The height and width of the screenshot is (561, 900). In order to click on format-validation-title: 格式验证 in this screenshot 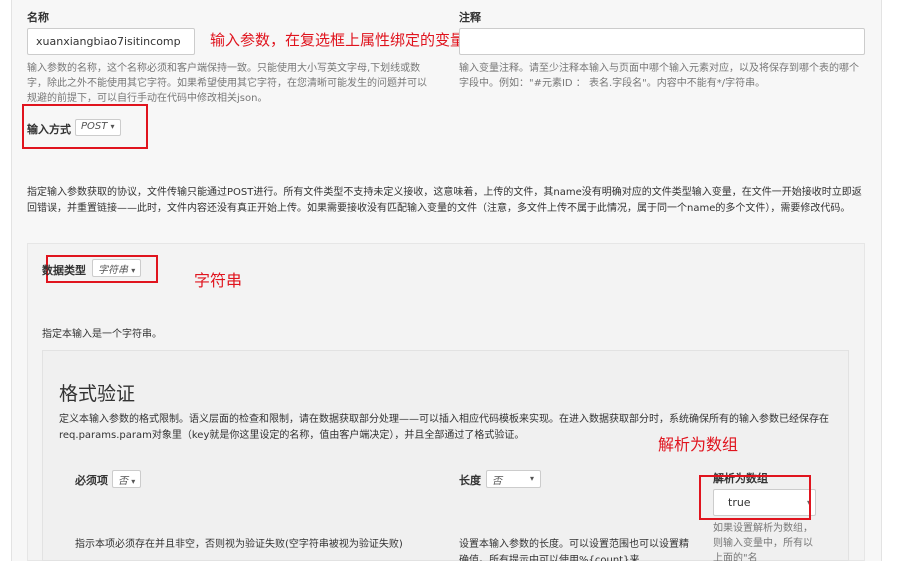, I will do `click(97, 394)`.